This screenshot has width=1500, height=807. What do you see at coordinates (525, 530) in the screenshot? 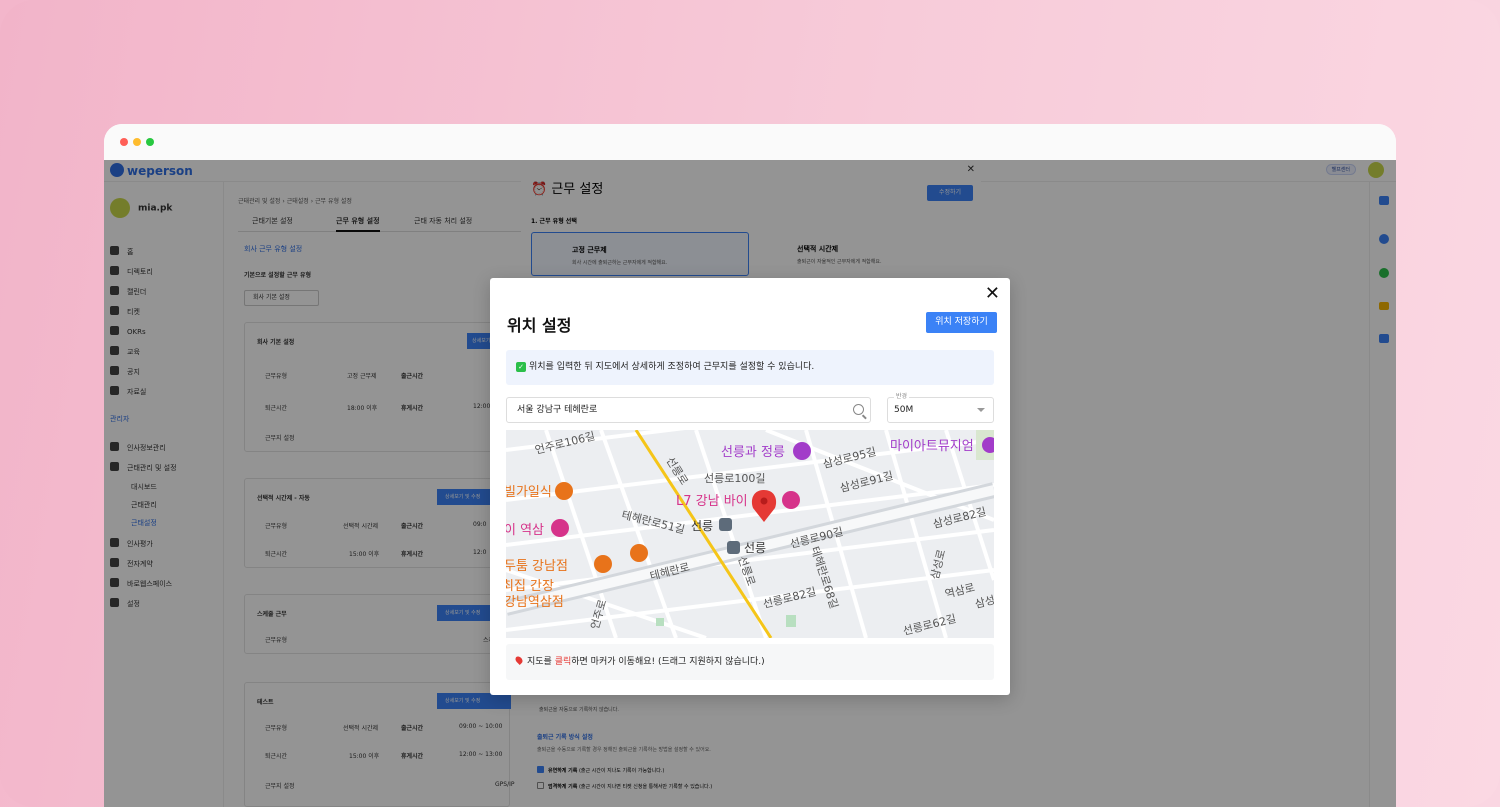
I see `poi-label: 이 역삼` at bounding box center [525, 530].